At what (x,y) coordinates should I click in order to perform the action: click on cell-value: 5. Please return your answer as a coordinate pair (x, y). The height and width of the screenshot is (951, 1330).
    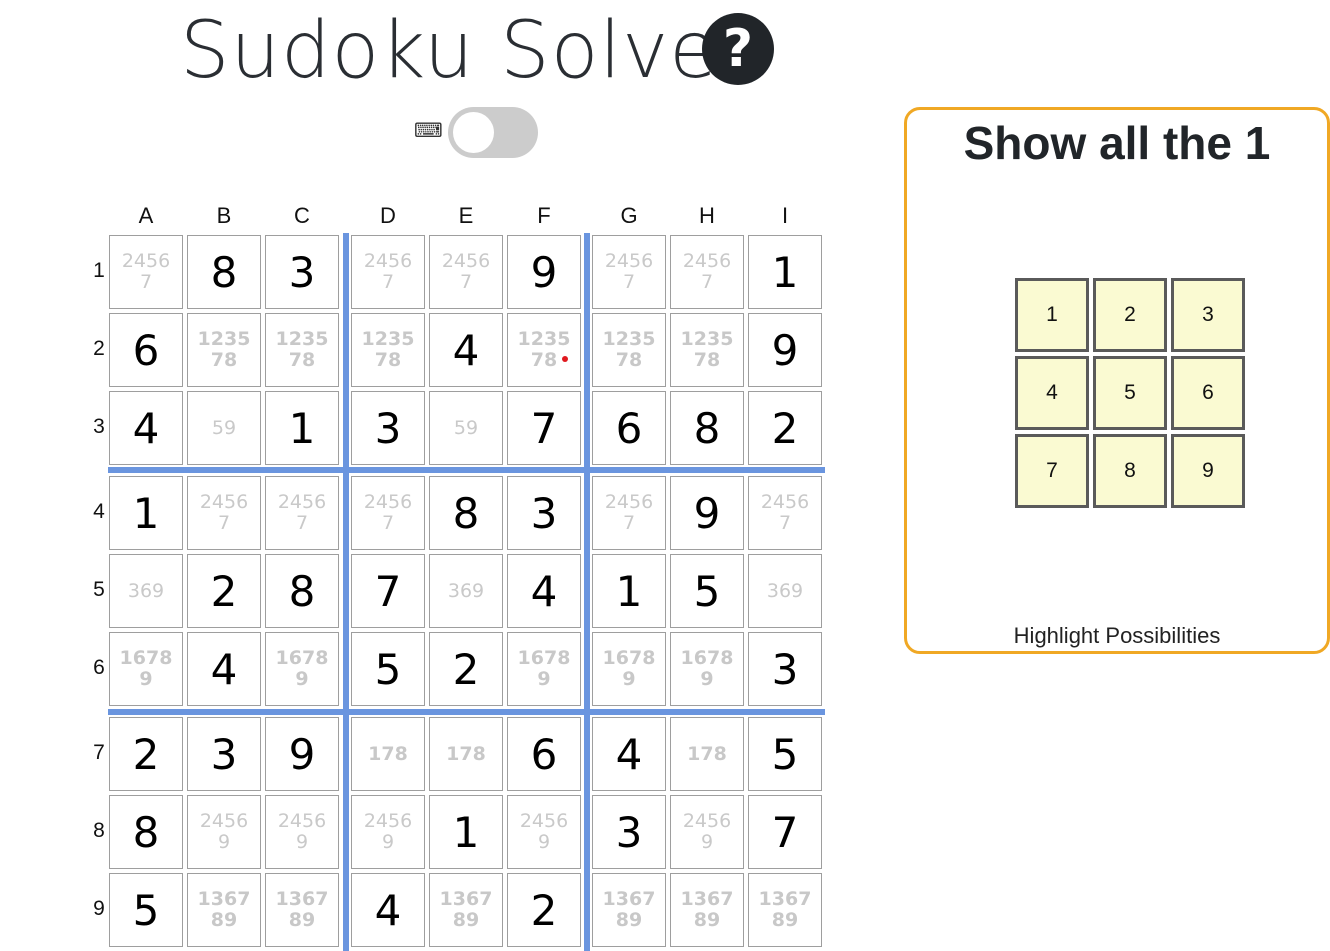
    Looking at the image, I should click on (785, 754).